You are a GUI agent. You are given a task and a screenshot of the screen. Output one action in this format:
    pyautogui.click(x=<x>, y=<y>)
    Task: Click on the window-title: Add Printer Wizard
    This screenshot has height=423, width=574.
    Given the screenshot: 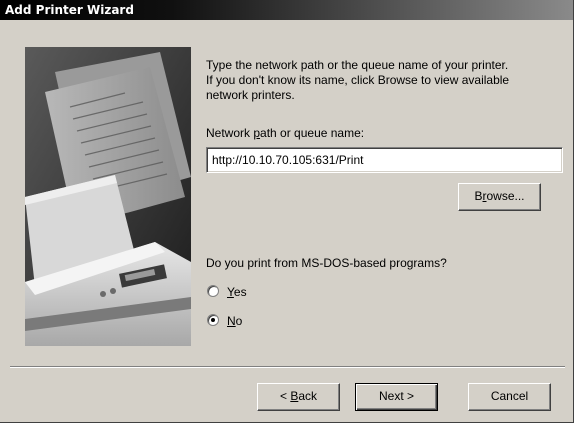 What is the action you would take?
    pyautogui.click(x=69, y=10)
    